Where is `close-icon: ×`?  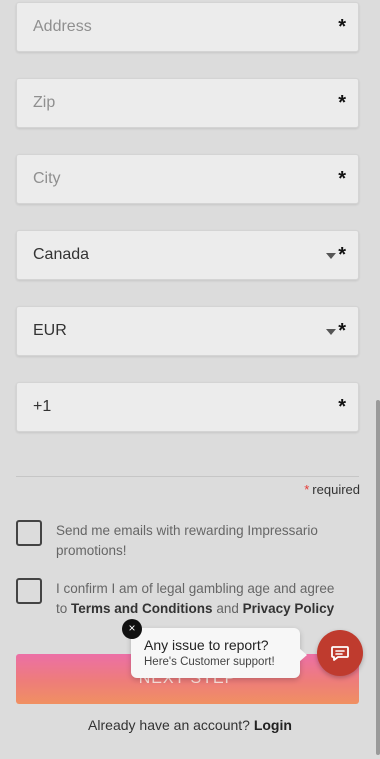
close-icon: × is located at coordinates (132, 629).